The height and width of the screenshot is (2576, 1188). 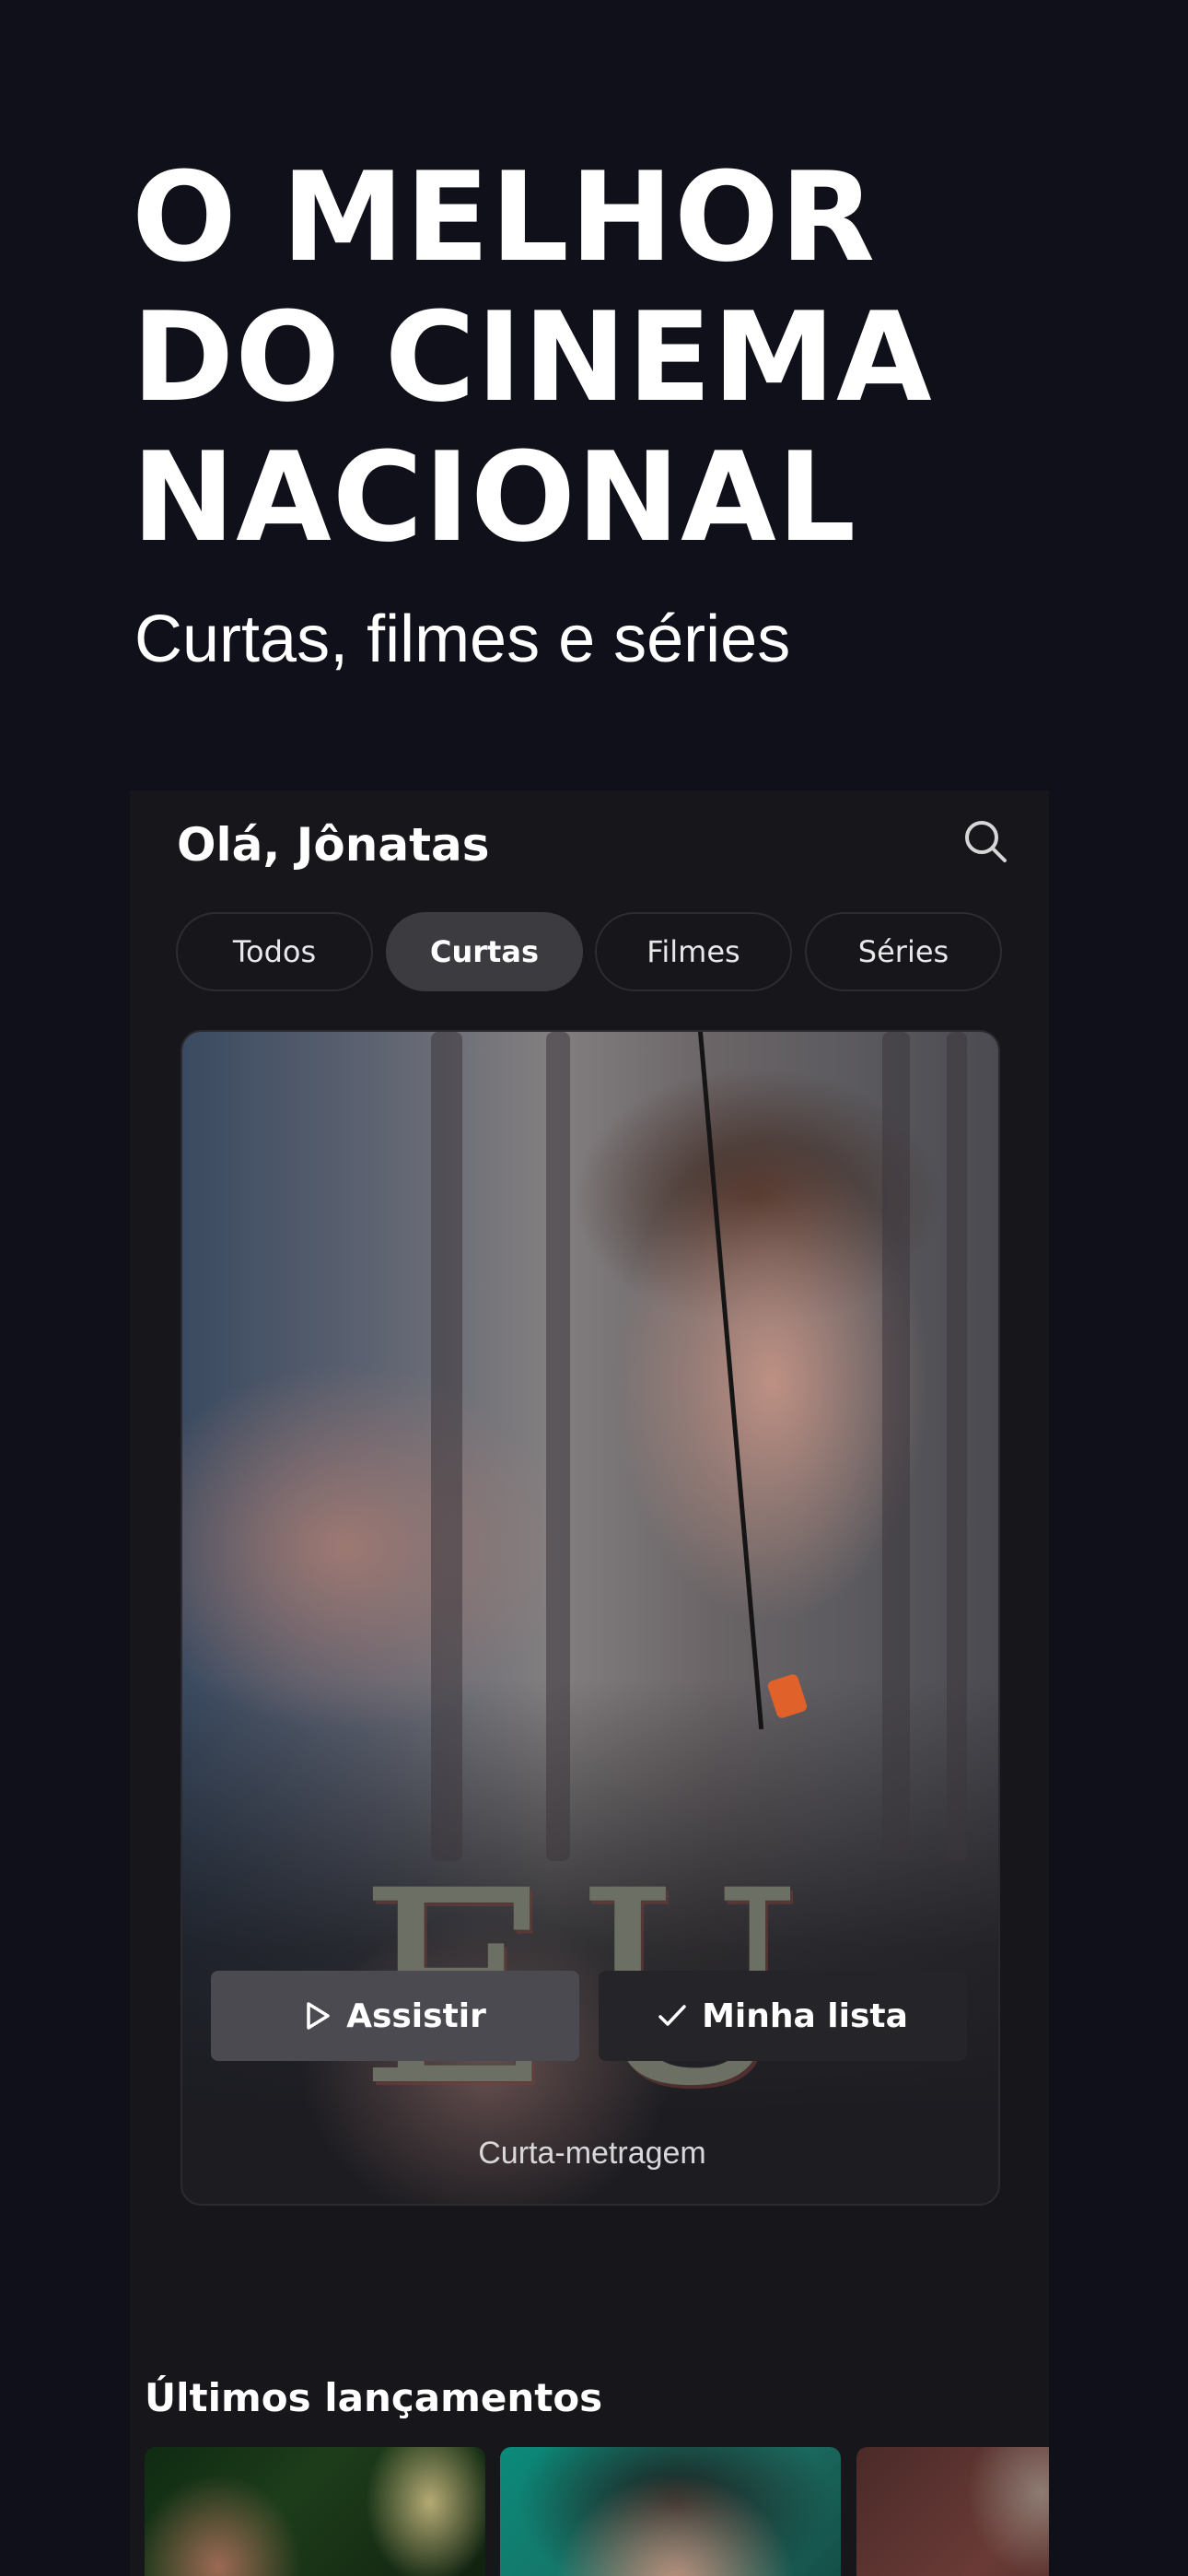 What do you see at coordinates (672, 2015) in the screenshot?
I see `check-icon` at bounding box center [672, 2015].